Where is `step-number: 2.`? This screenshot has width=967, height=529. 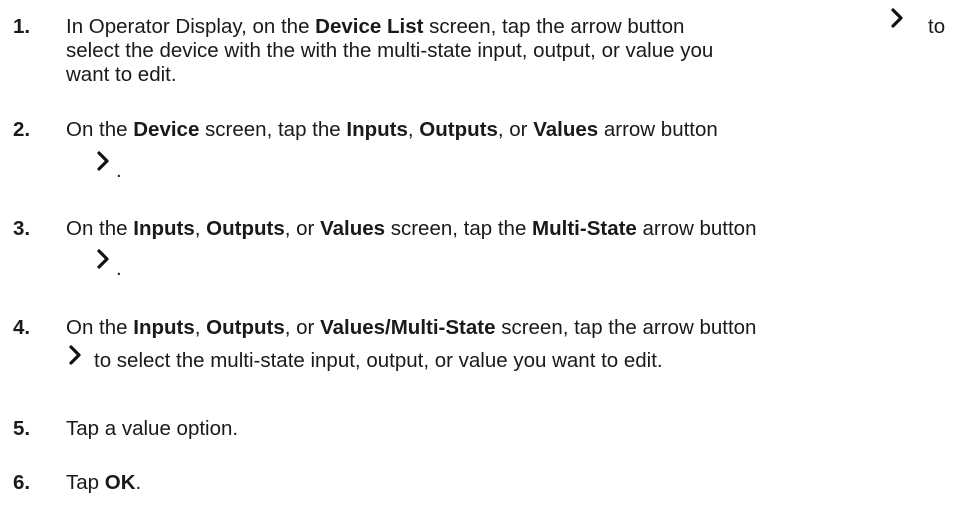
step-number: 2. is located at coordinates (22, 129).